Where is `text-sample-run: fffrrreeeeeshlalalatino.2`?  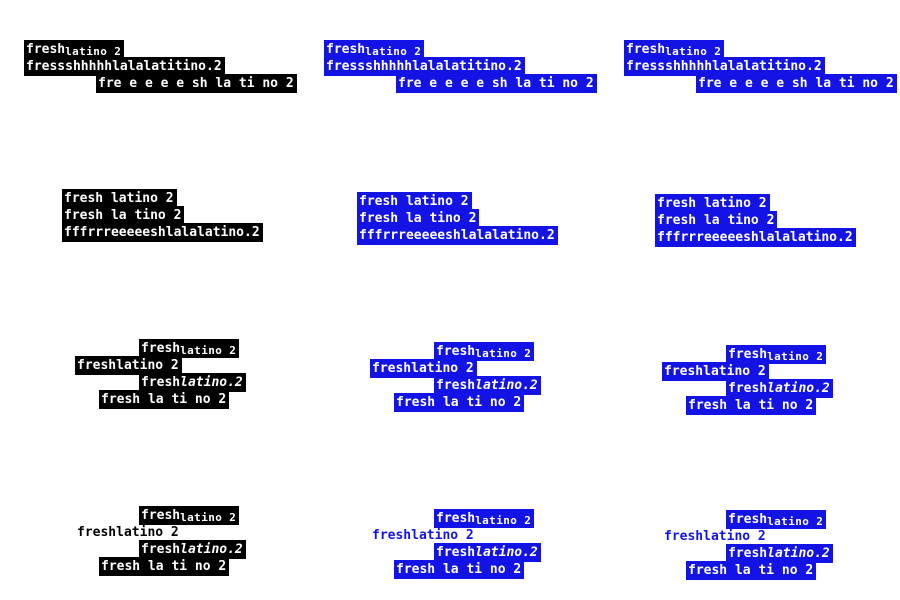 text-sample-run: fffrrreeeeeshlalalatino.2 is located at coordinates (755, 237).